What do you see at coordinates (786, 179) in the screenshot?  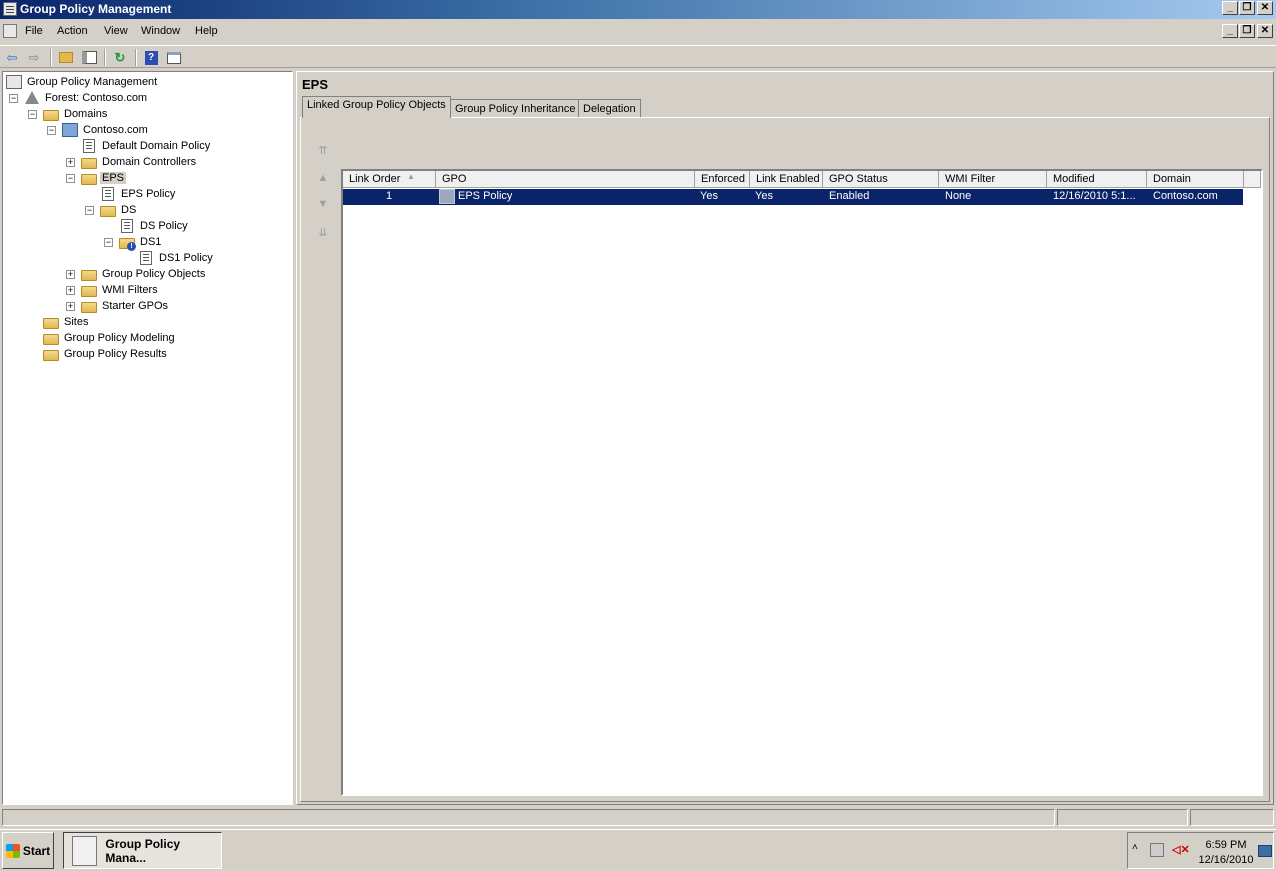 I see `column-header-link-enabled: Link Enabled` at bounding box center [786, 179].